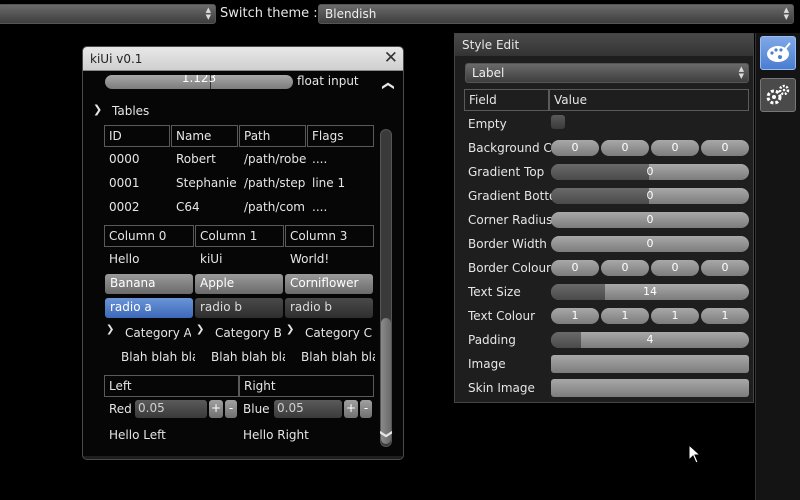 The height and width of the screenshot is (500, 800). I want to click on banana-button: Banana, so click(149, 284).